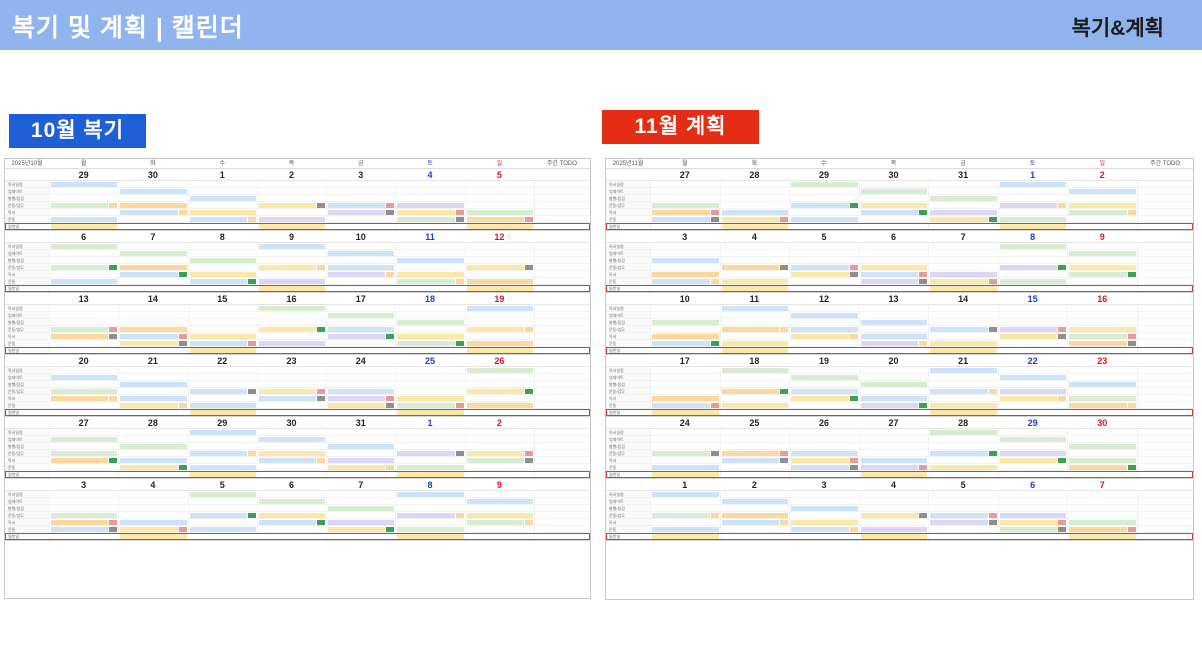 Image resolution: width=1202 pixels, height=659 pixels. What do you see at coordinates (83, 360) in the screenshot?
I see `date-cell: 20` at bounding box center [83, 360].